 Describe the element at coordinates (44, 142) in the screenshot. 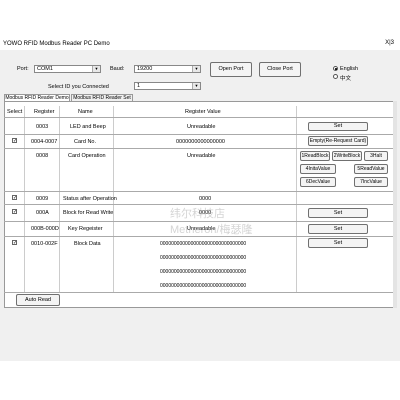

I see `row-register: 0004-0007` at that location.